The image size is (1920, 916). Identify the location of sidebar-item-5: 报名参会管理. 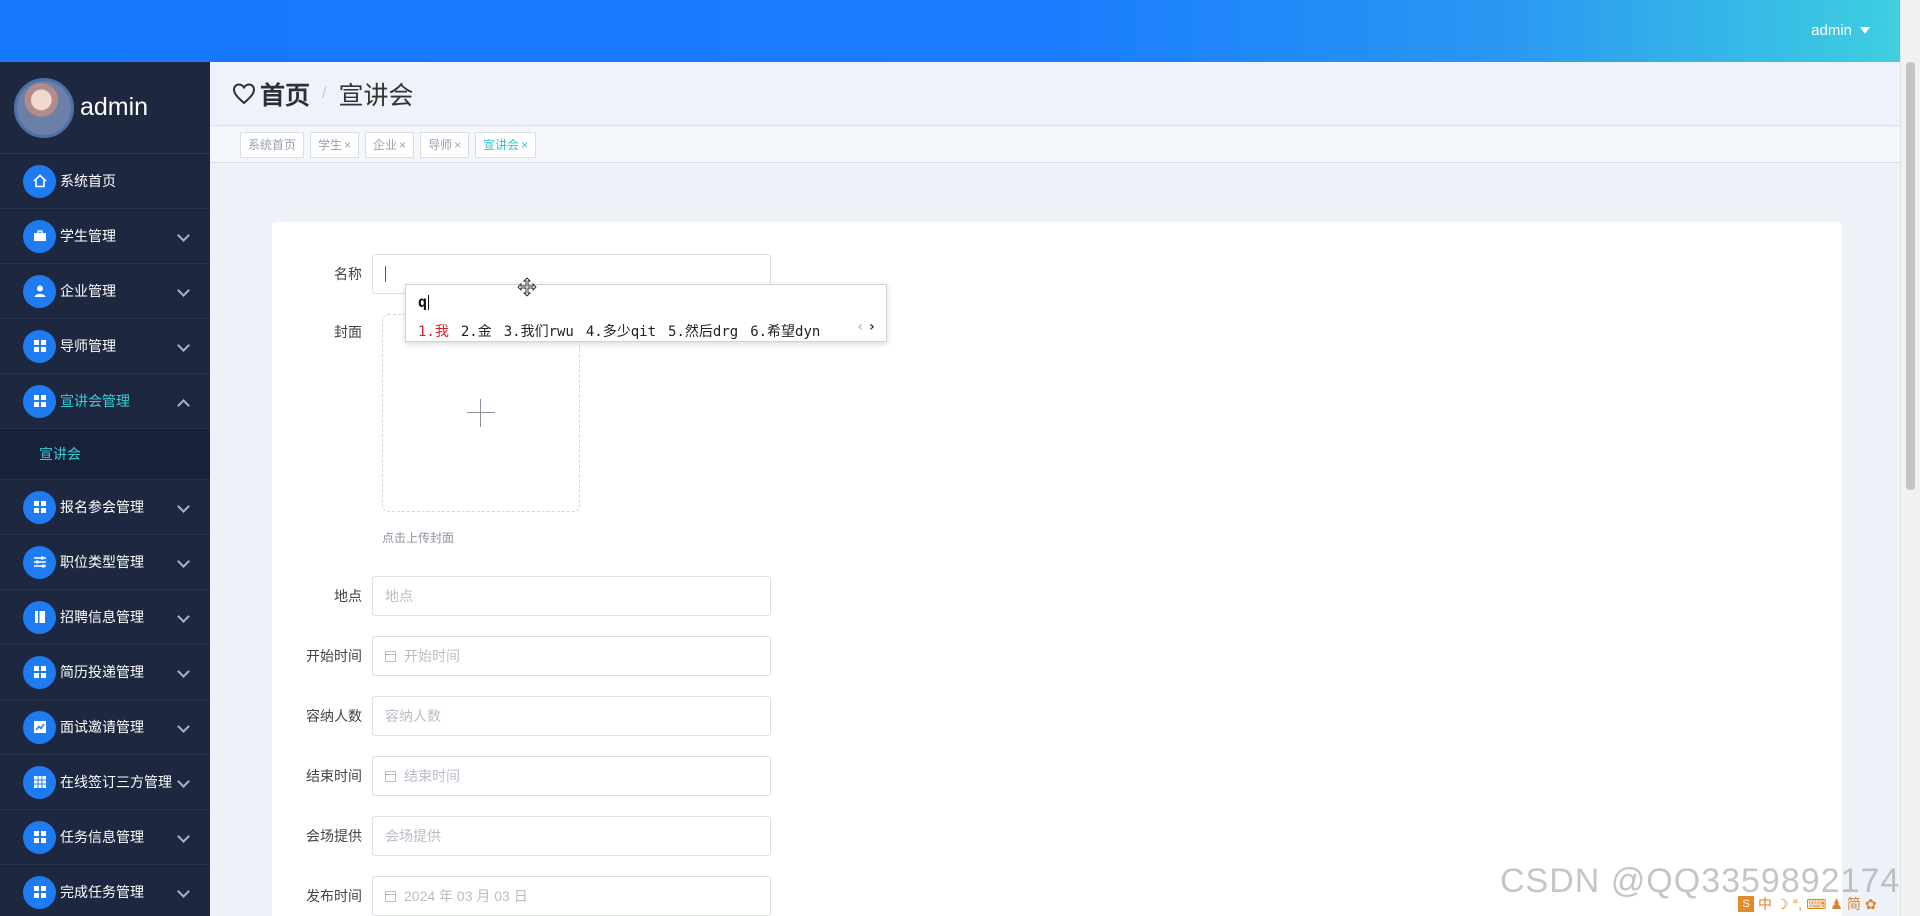
(105, 507).